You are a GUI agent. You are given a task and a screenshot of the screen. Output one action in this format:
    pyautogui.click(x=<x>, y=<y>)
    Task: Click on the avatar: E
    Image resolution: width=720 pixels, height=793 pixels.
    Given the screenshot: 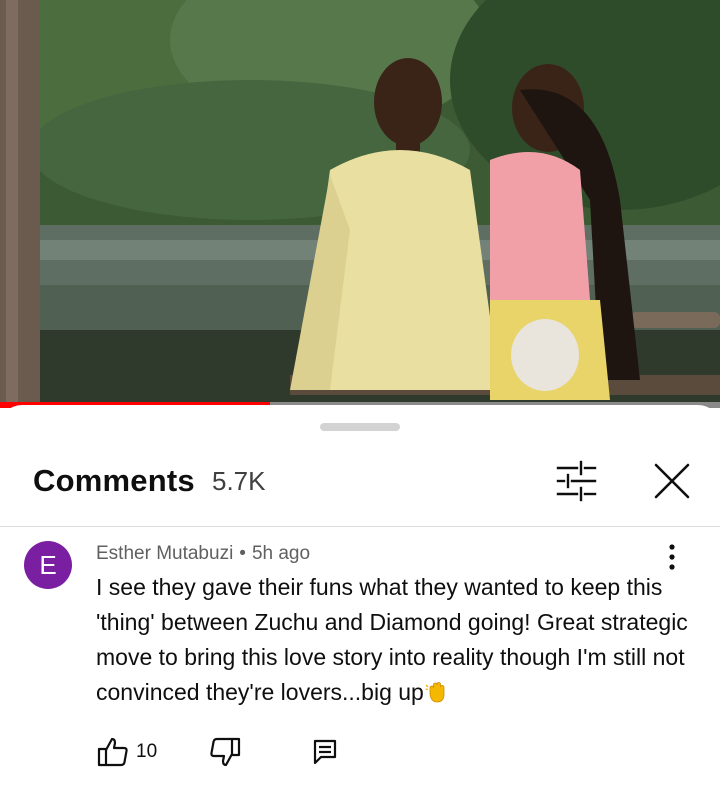 What is the action you would take?
    pyautogui.click(x=48, y=565)
    